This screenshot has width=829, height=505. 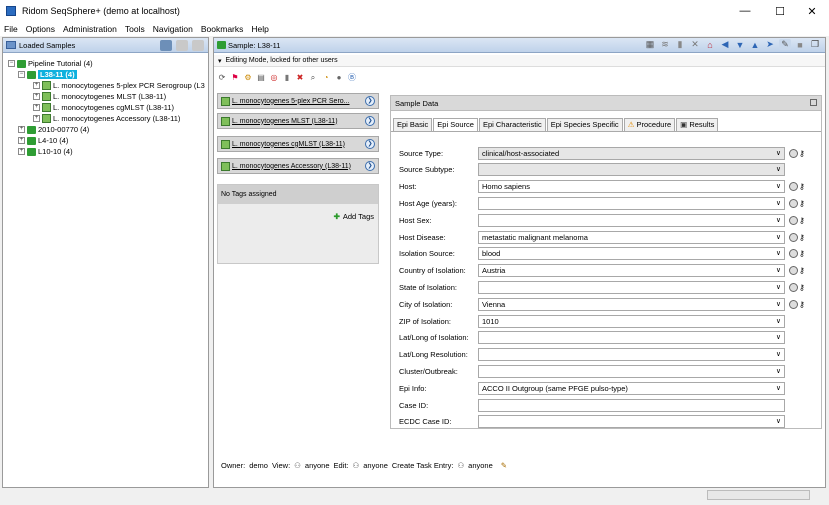 I want to click on view-value: anyone, so click(x=317, y=465).